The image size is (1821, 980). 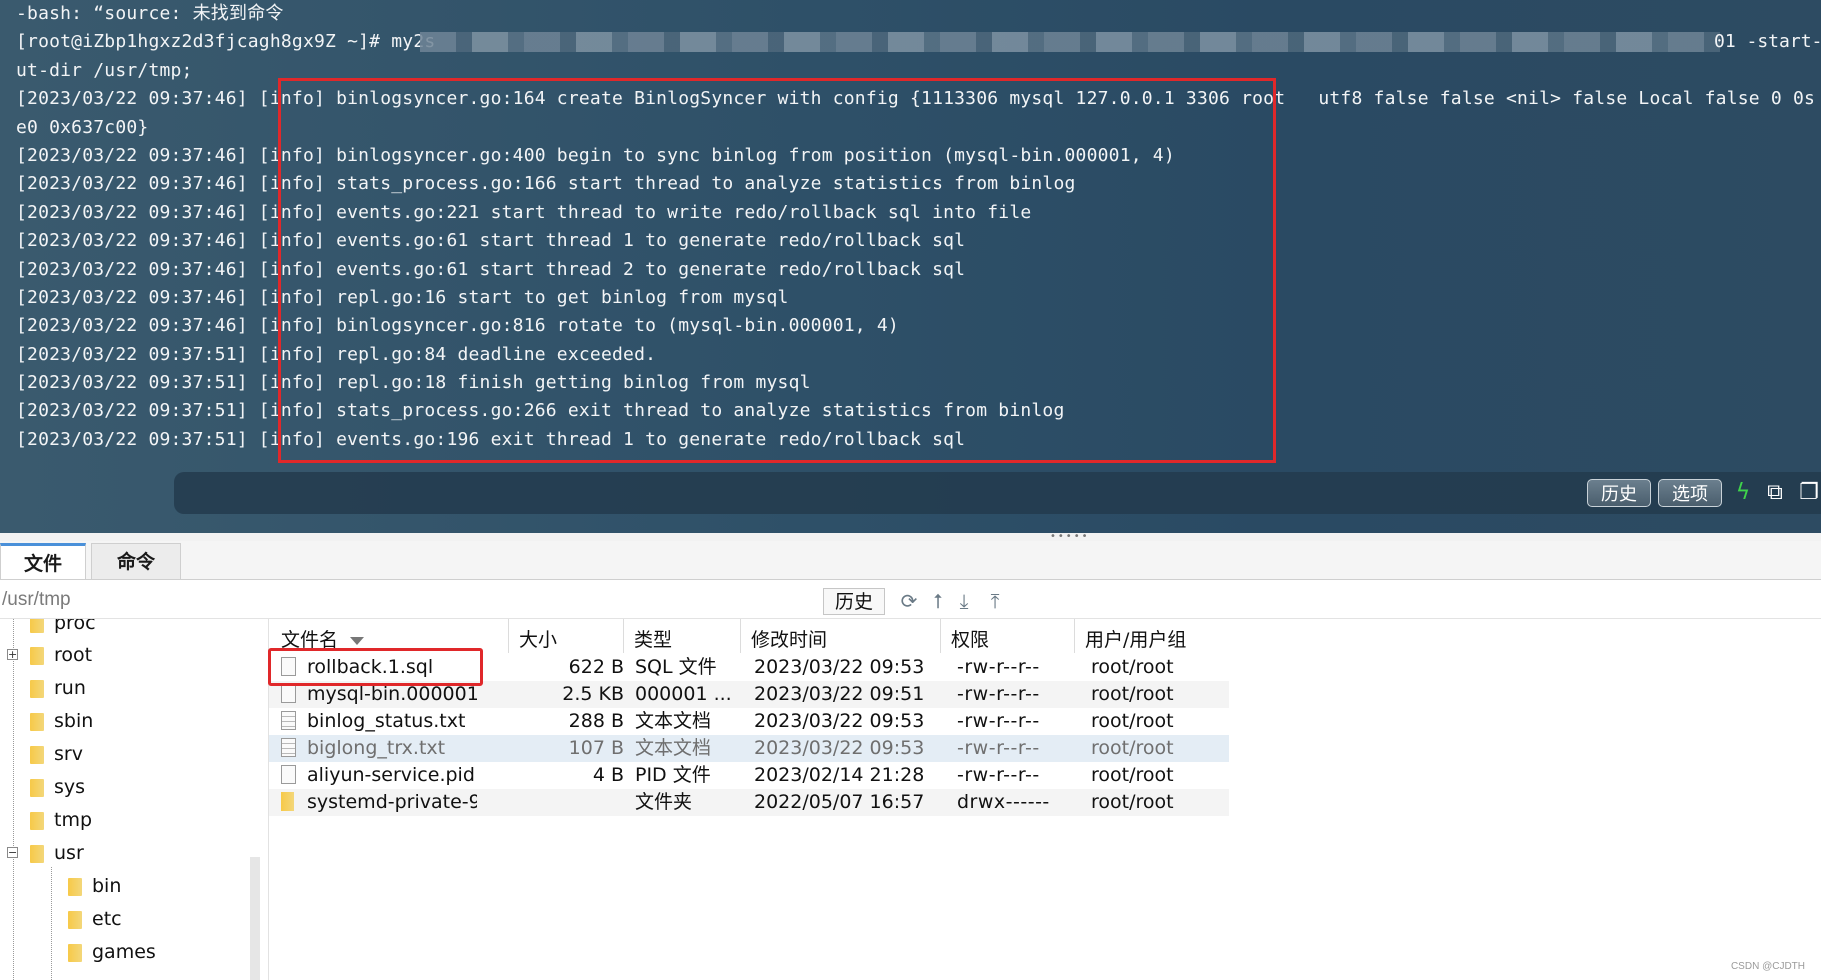 What do you see at coordinates (938, 601) in the screenshot?
I see `up-icon: ⭡` at bounding box center [938, 601].